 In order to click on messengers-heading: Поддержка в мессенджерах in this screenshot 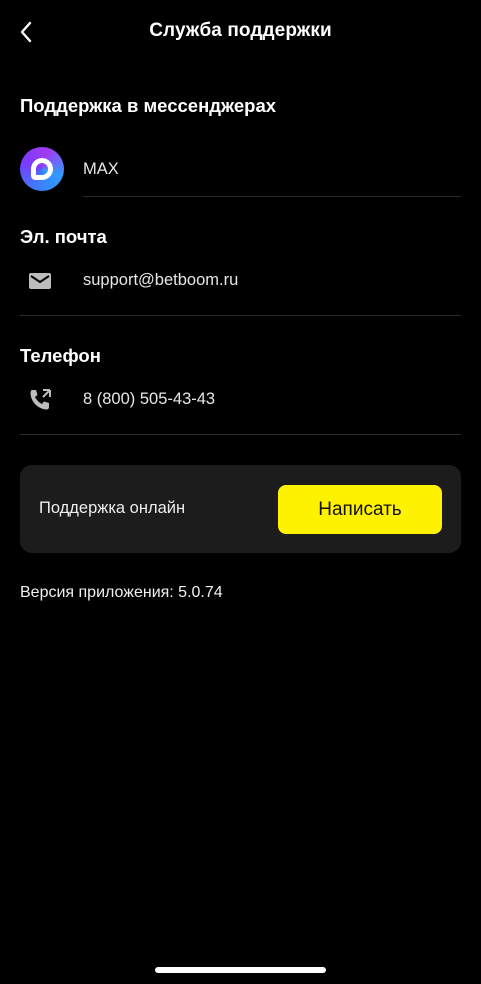, I will do `click(148, 105)`.